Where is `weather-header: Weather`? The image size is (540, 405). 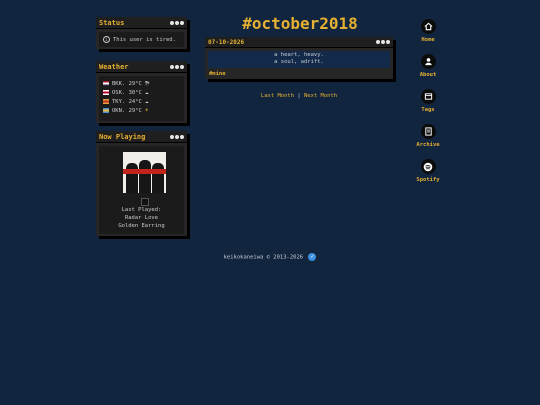 weather-header: Weather is located at coordinates (141, 67).